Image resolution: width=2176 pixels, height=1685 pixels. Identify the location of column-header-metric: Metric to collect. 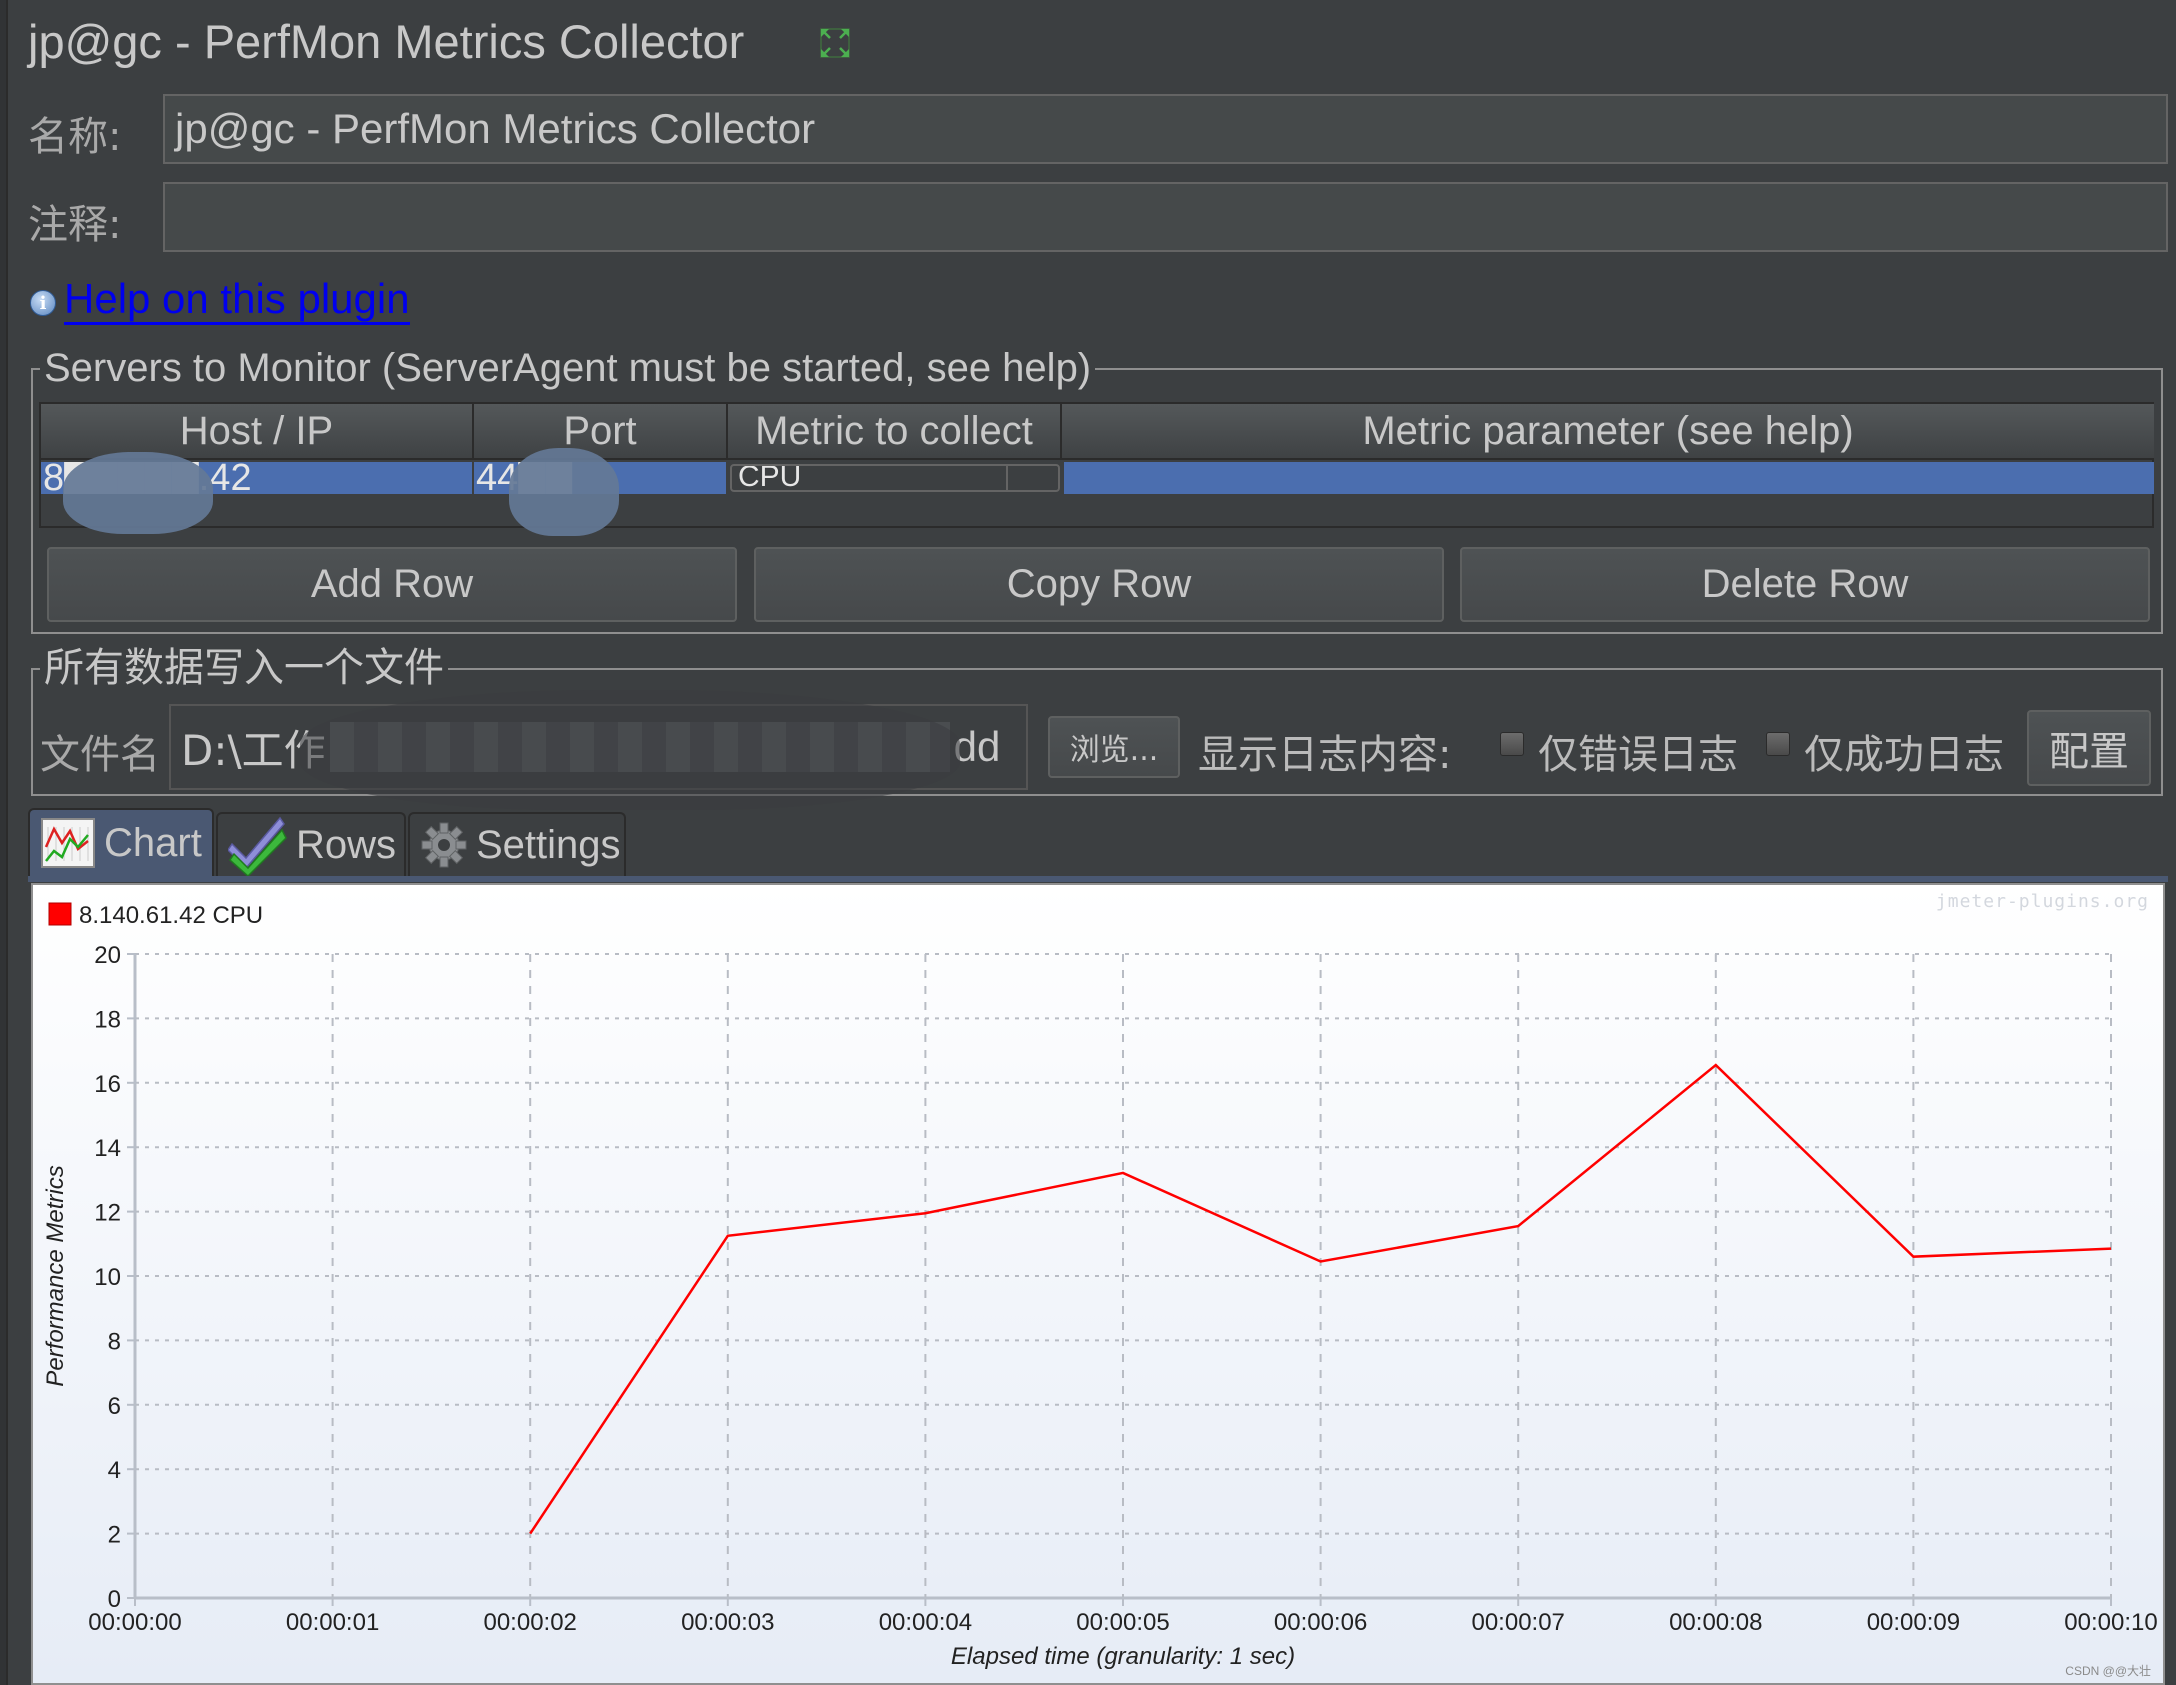
(895, 432).